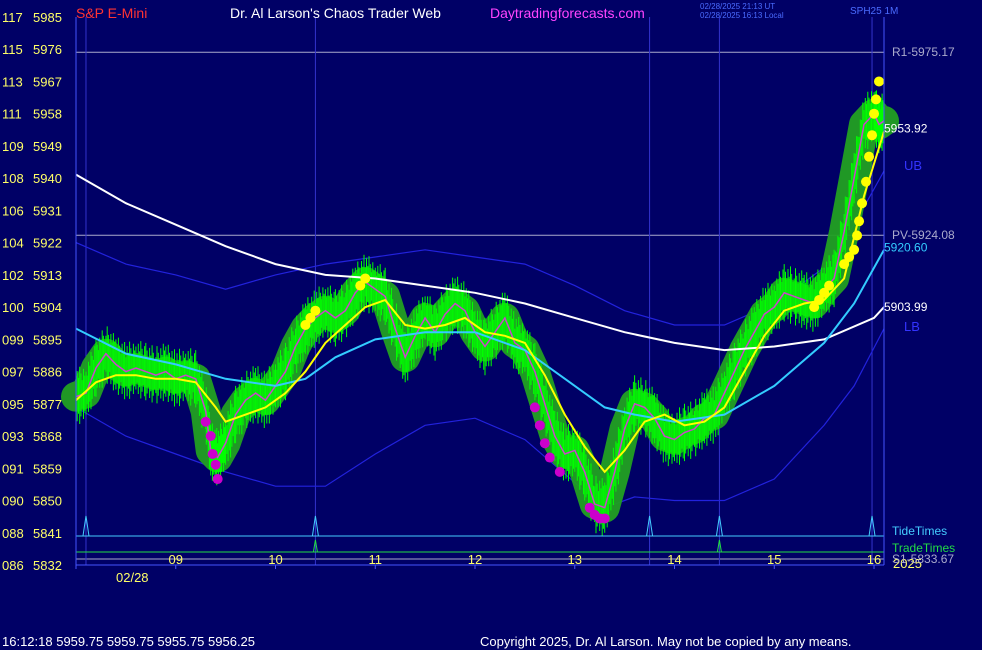 This screenshot has width=982, height=650. What do you see at coordinates (47, 339) in the screenshot?
I see `y-tick-price-5895: 5895` at bounding box center [47, 339].